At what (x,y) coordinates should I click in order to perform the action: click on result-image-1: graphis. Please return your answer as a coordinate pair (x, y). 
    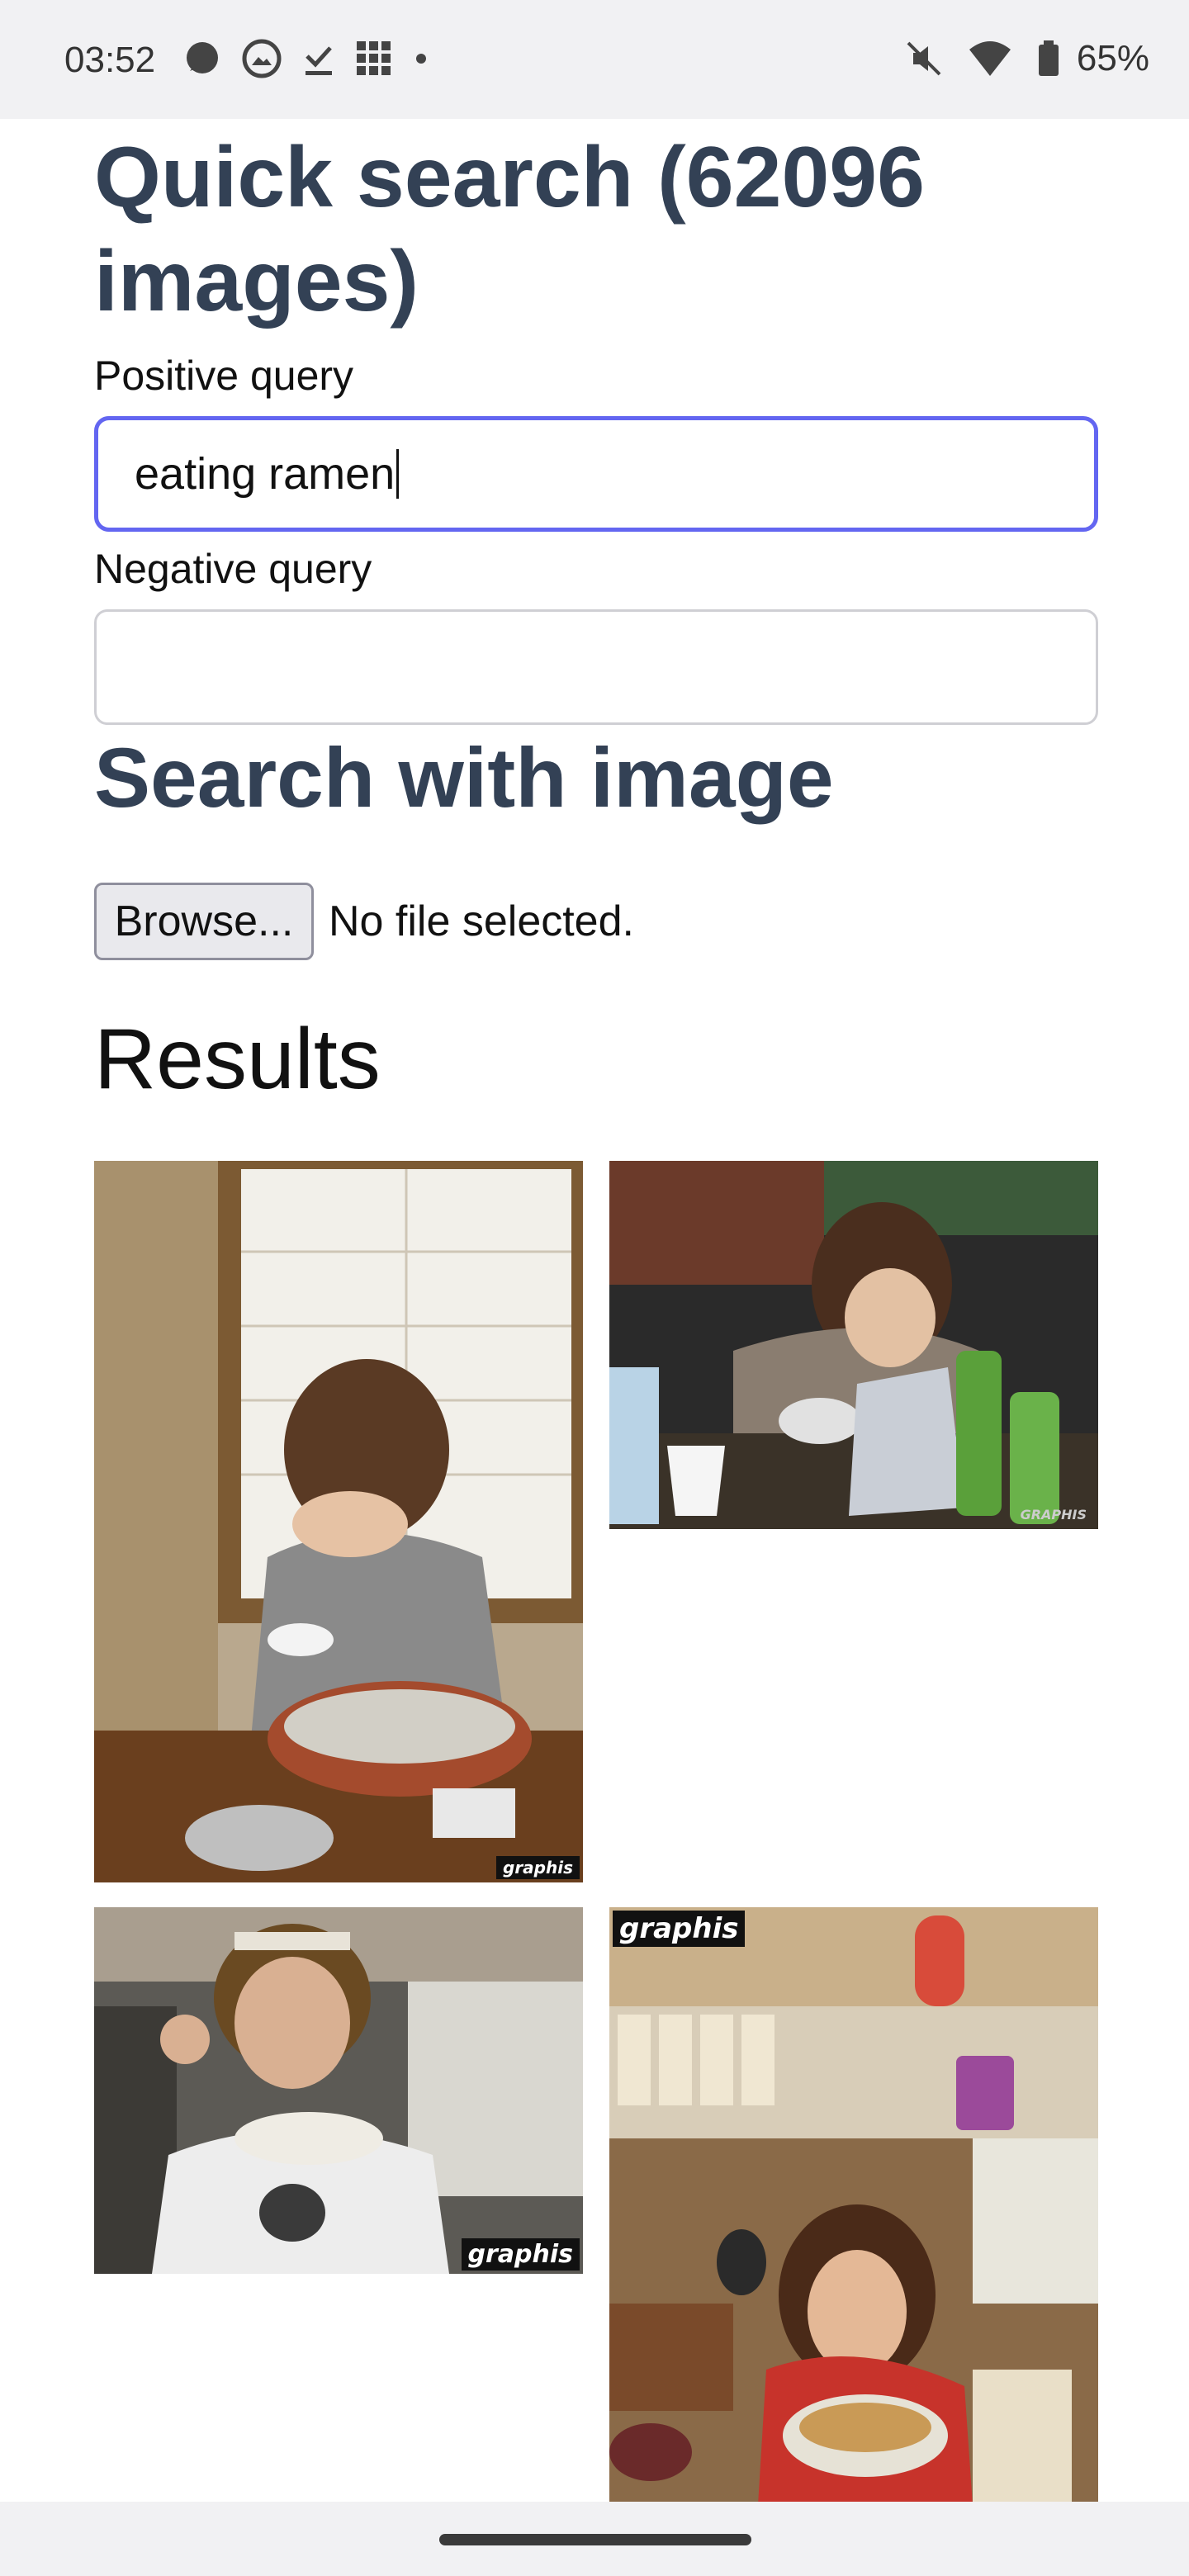
    Looking at the image, I should click on (338, 1521).